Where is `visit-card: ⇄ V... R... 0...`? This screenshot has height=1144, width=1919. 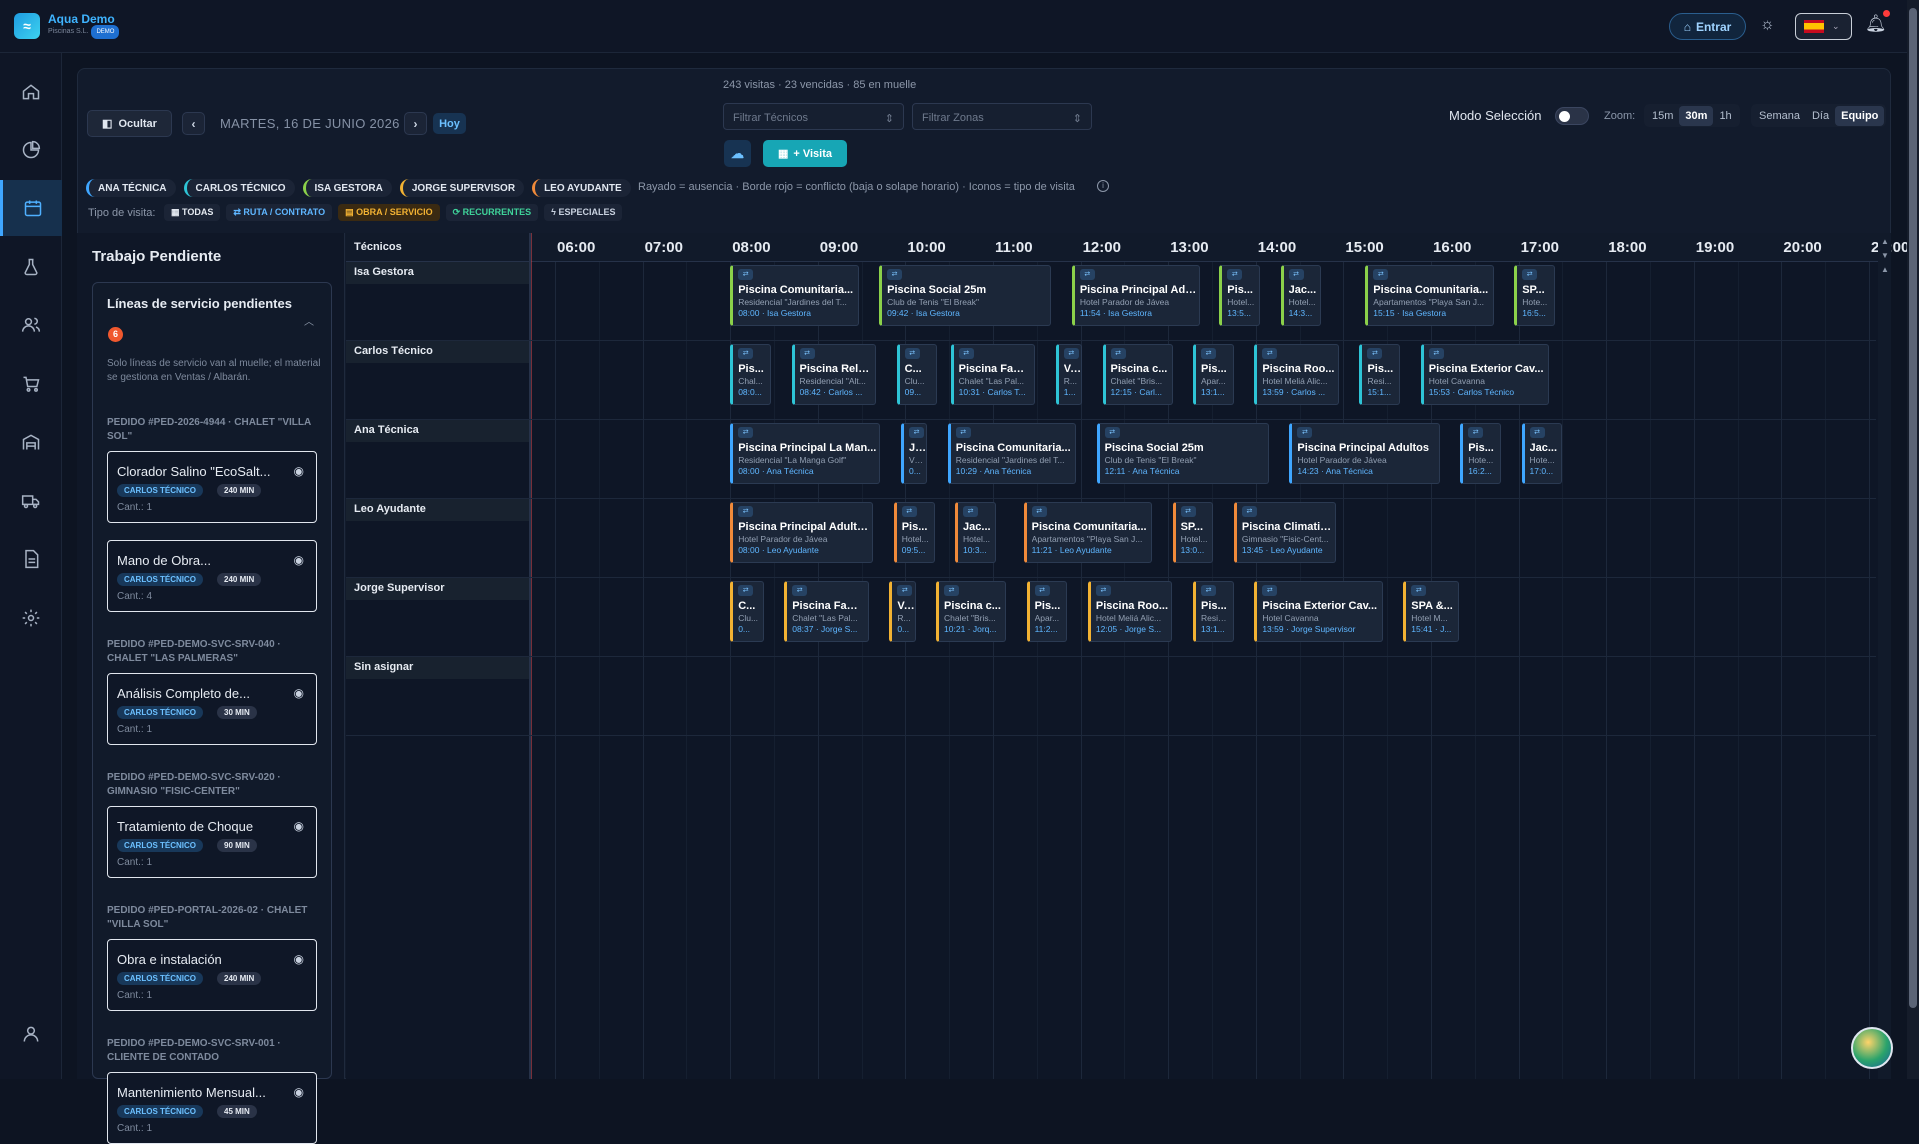
visit-card: ⇄ V... R... 0... is located at coordinates (902, 611).